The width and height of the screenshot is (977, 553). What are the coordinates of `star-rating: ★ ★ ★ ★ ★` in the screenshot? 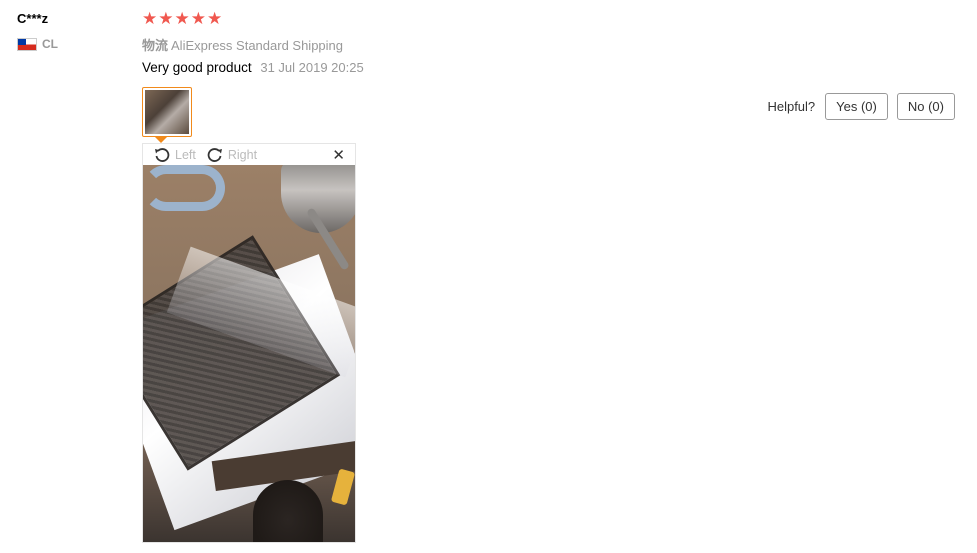 It's located at (182, 19).